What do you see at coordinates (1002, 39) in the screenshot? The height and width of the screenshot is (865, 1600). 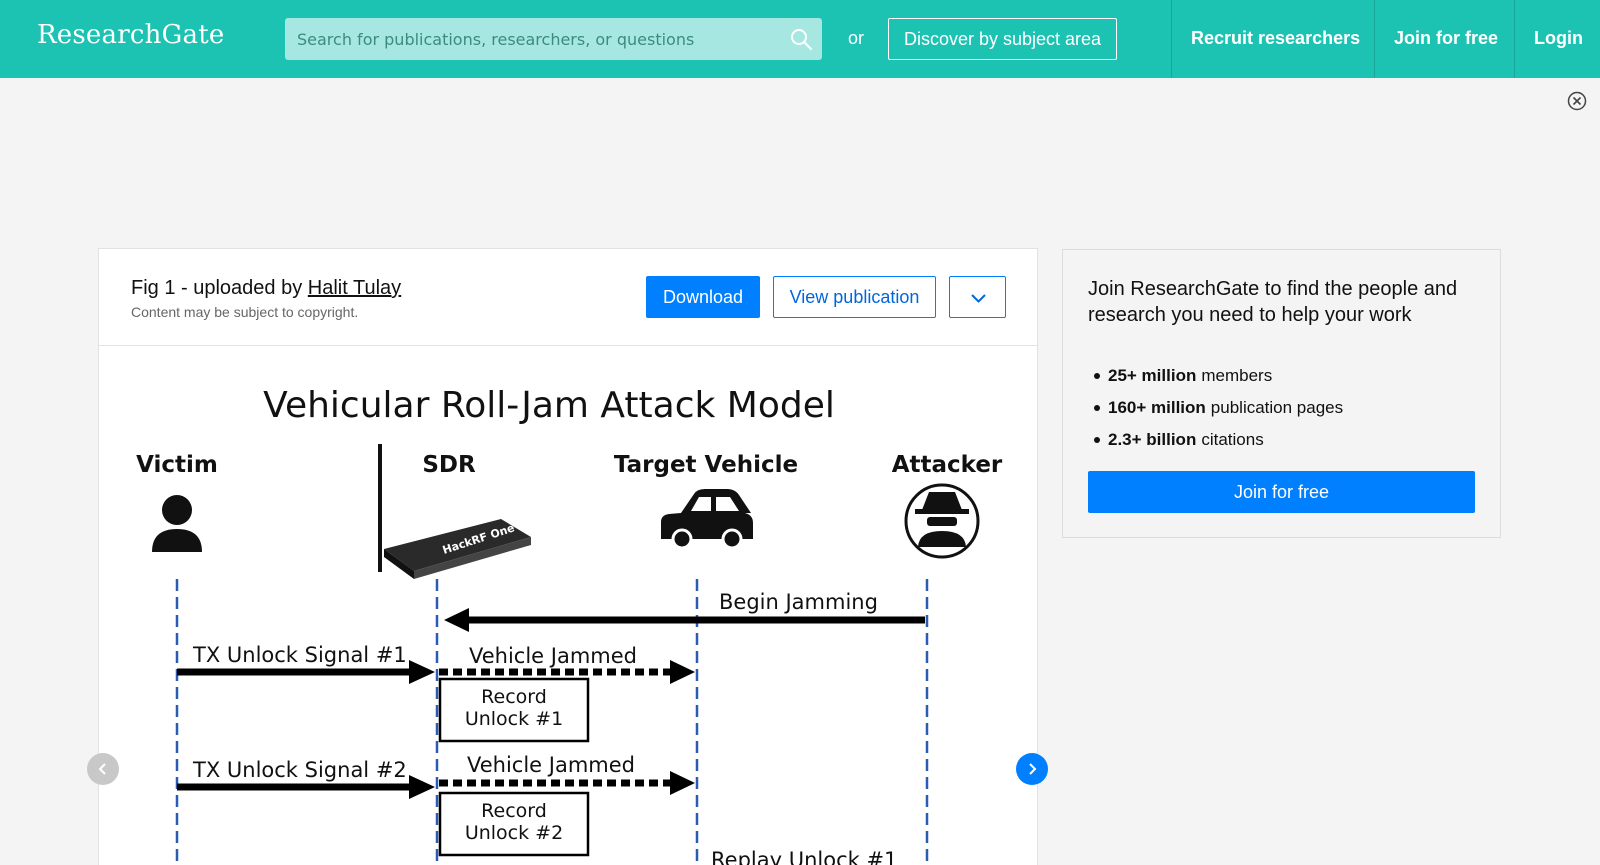 I see `discover-by-subject-button: Discover by subject area` at bounding box center [1002, 39].